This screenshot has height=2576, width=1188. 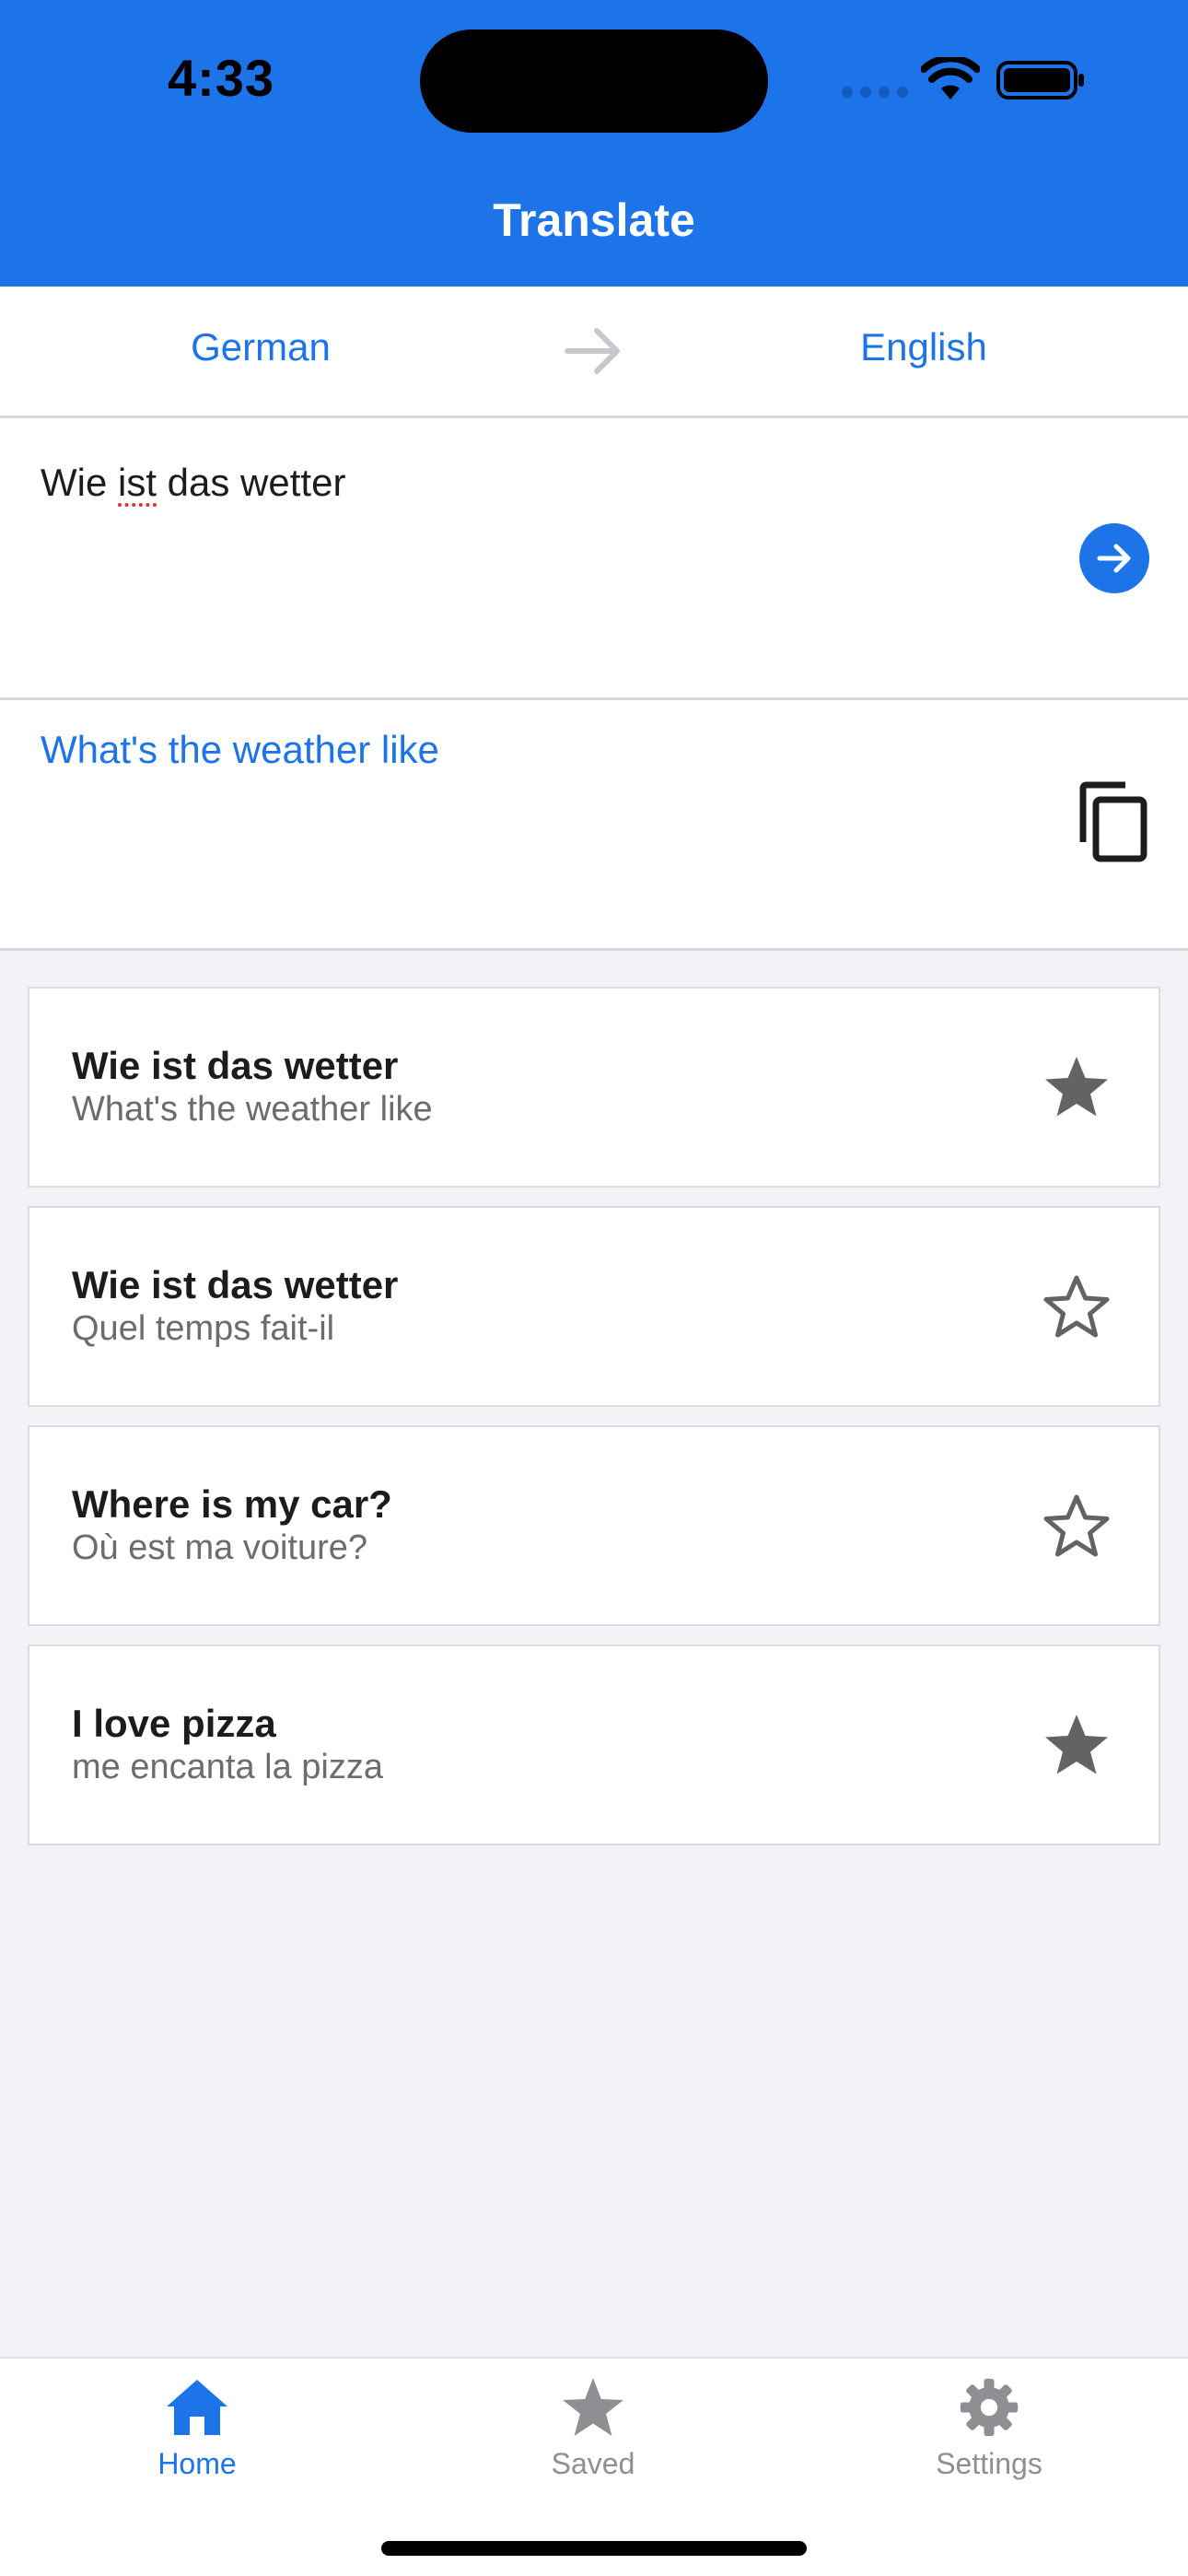 What do you see at coordinates (594, 2548) in the screenshot?
I see `home-indicator` at bounding box center [594, 2548].